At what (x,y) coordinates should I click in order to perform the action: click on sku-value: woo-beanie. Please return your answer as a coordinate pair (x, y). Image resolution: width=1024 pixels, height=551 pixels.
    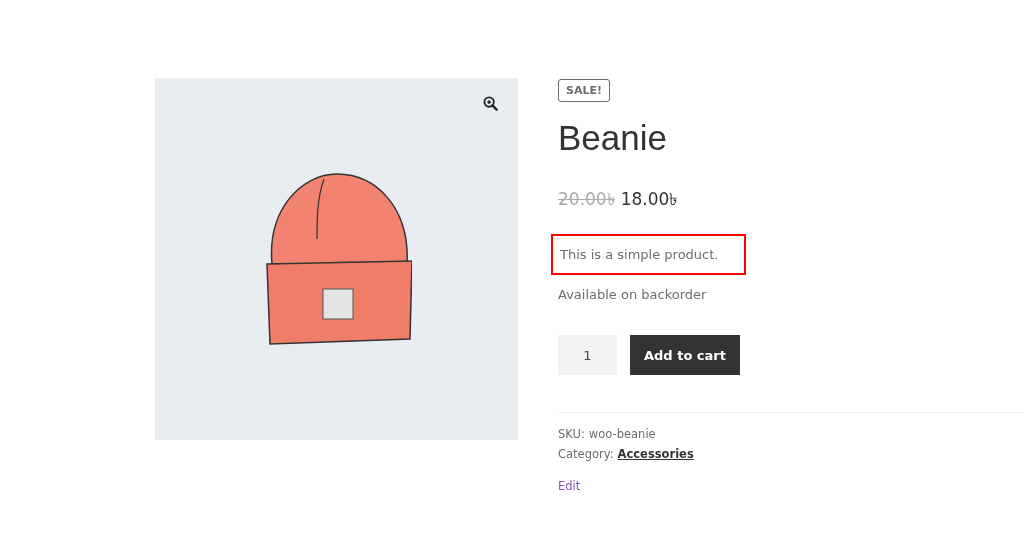
    Looking at the image, I should click on (622, 434).